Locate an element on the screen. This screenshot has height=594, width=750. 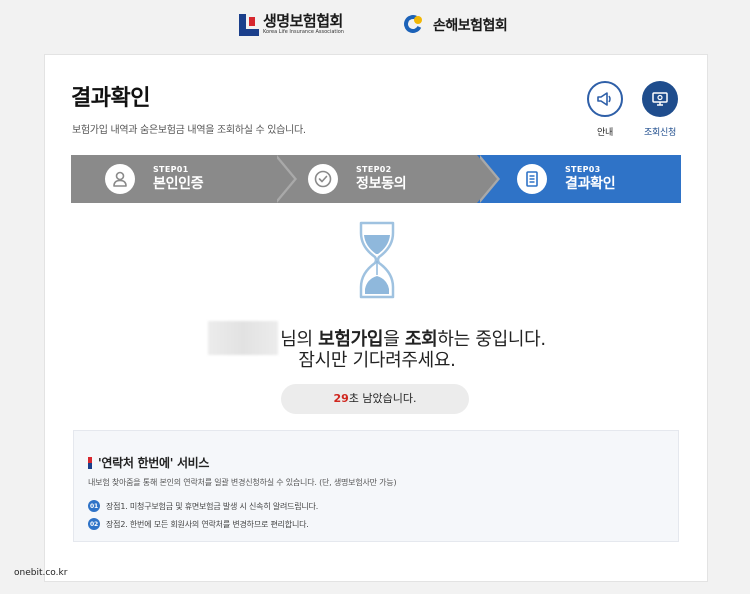
number-badge: 01 is located at coordinates (94, 506).